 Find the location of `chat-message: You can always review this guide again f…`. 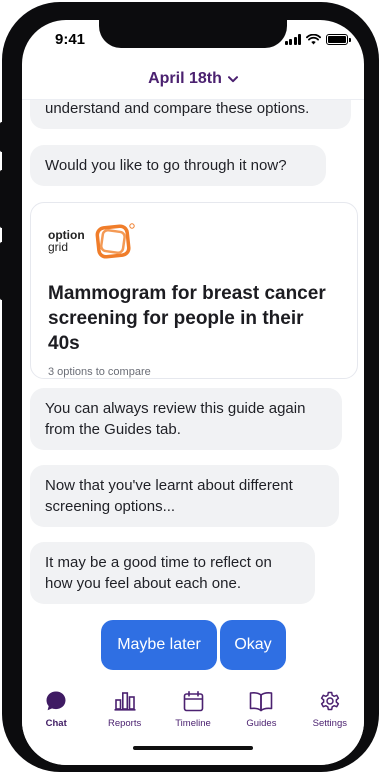

chat-message: You can always review this guide again f… is located at coordinates (186, 419).